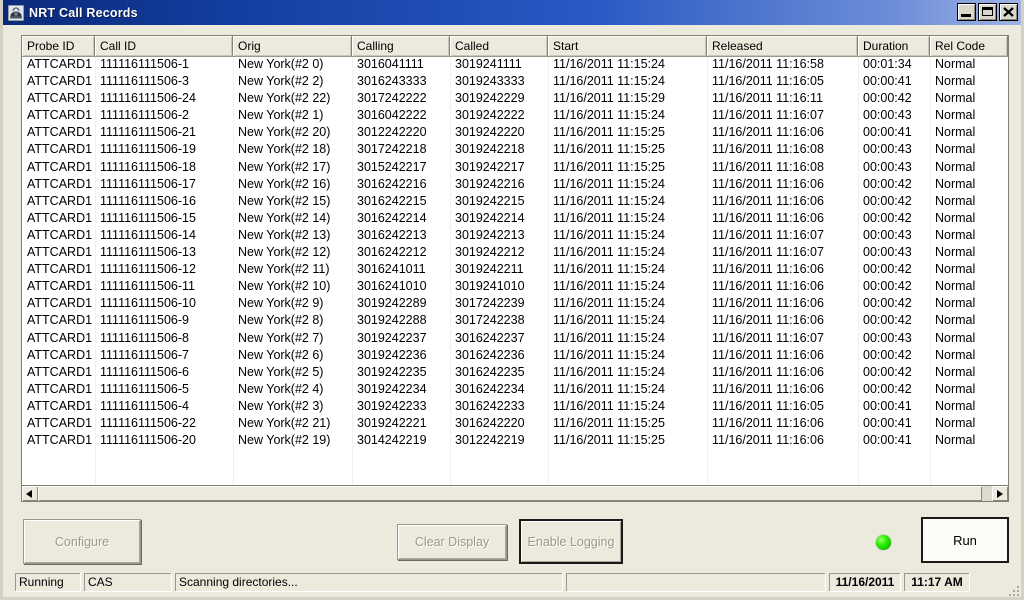 This screenshot has width=1024, height=600. I want to click on cell-duration: 00:00:43, so click(887, 337).